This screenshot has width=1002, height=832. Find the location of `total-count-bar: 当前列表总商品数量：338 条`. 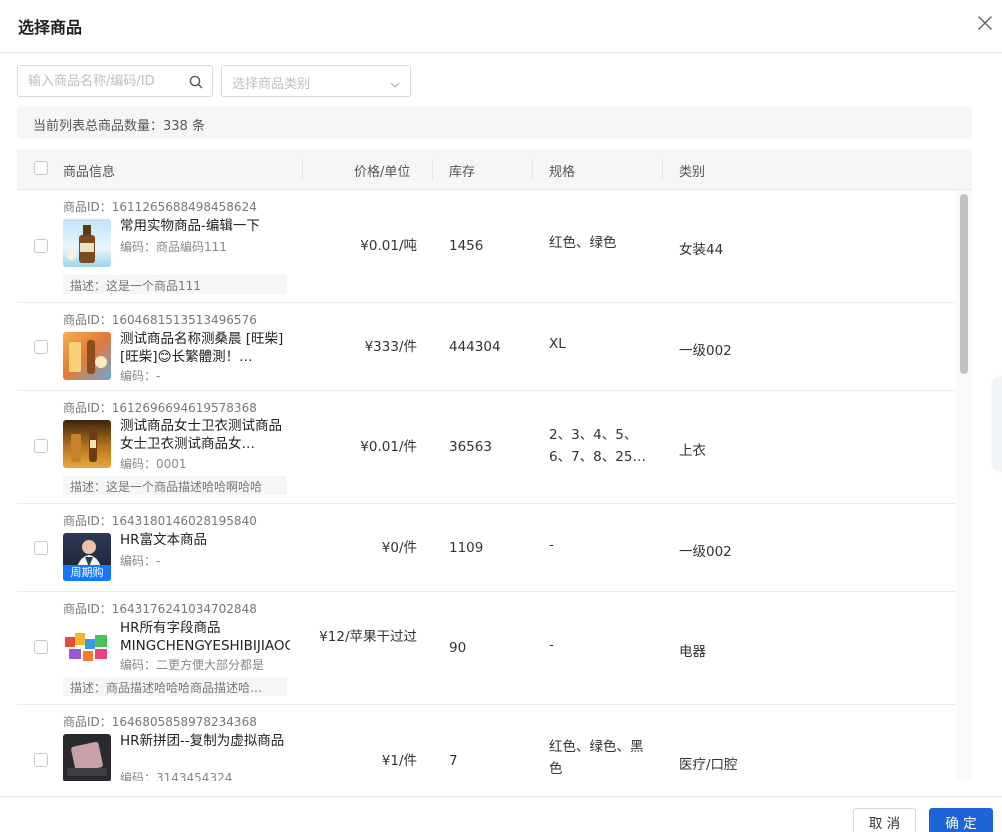

total-count-bar: 当前列表总商品数量：338 条 is located at coordinates (494, 123).